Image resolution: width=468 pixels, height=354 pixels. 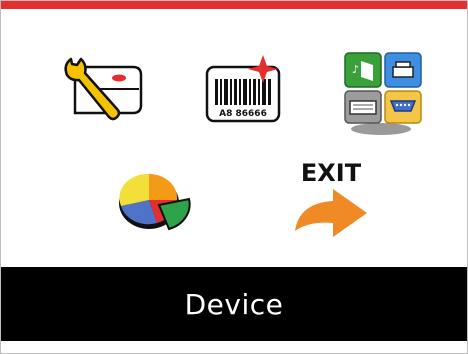 What do you see at coordinates (331, 197) in the screenshot?
I see `exit-arrow-icon: EXIT` at bounding box center [331, 197].